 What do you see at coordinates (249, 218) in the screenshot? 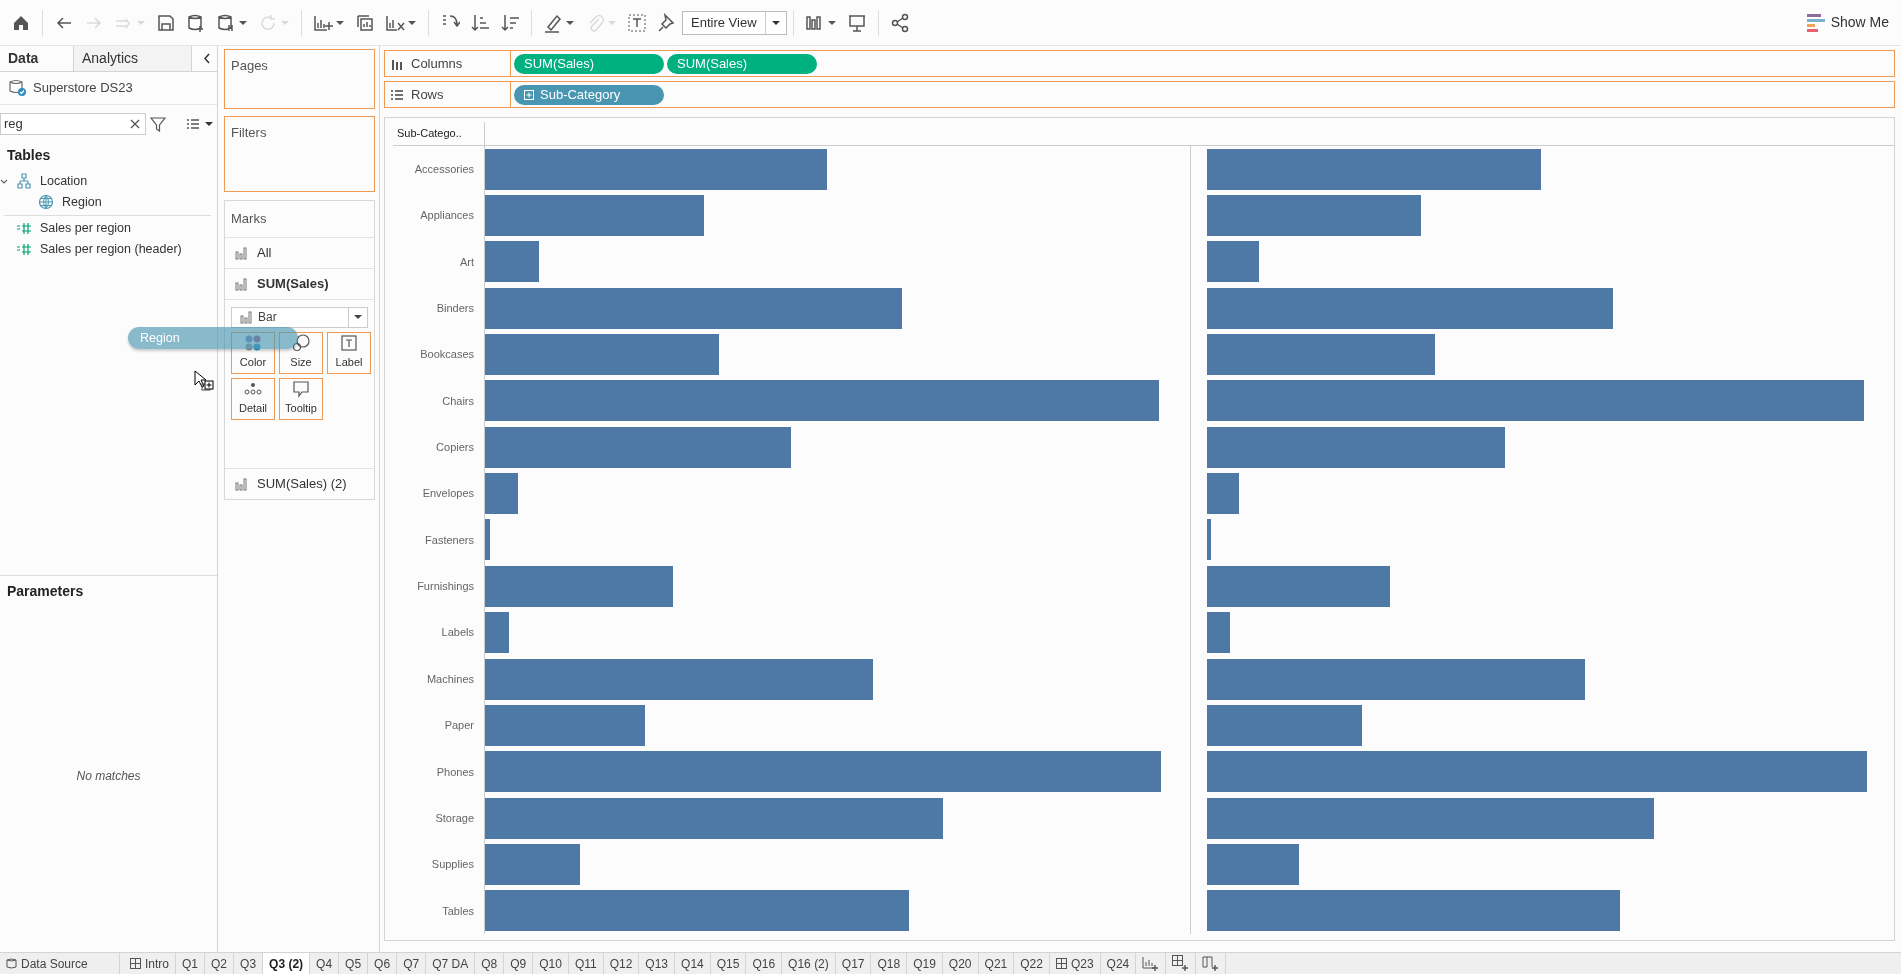
I see `marks-card-title: Marks` at bounding box center [249, 218].